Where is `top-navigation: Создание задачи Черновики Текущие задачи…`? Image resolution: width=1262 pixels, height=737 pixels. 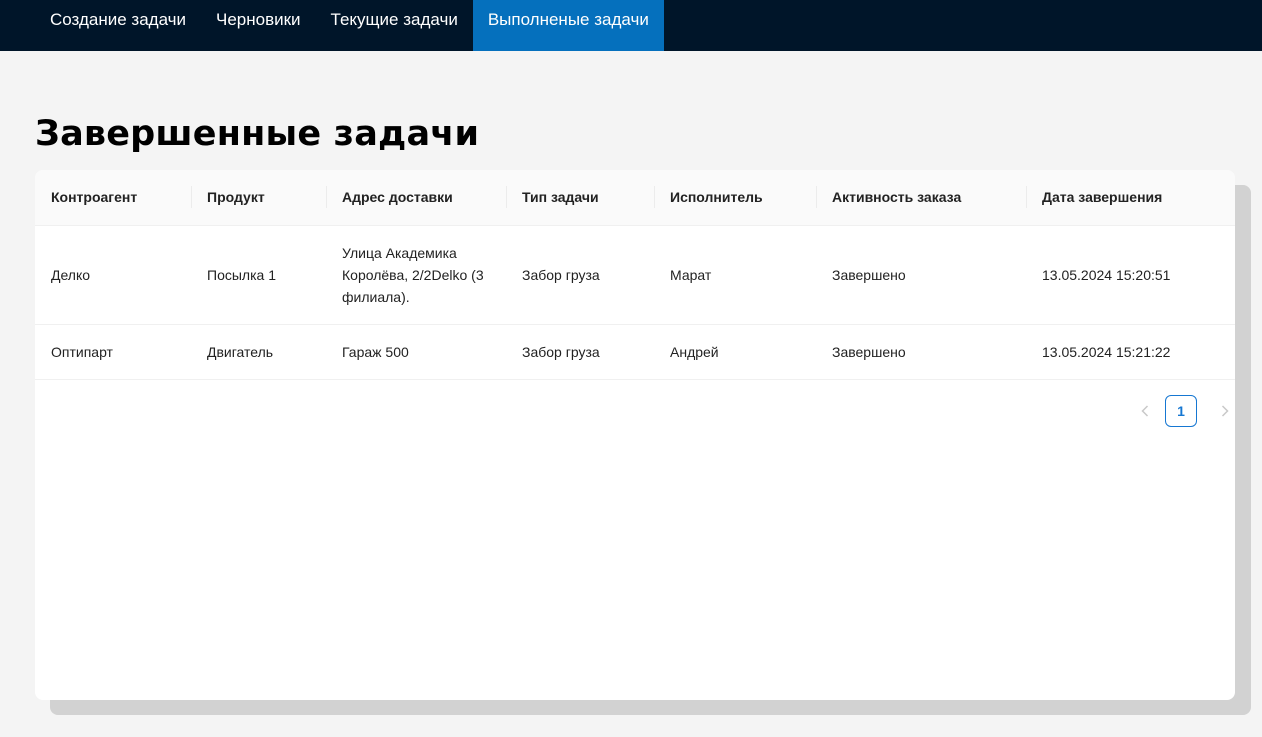
top-navigation: Создание задачи Черновики Текущие задачи… is located at coordinates (631, 25).